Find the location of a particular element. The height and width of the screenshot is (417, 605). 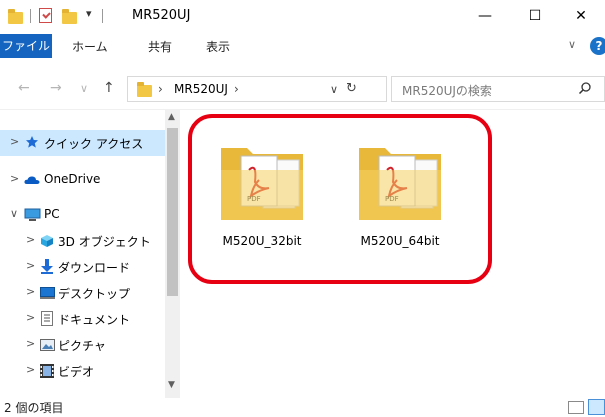

address-dropdown: ∨ is located at coordinates (334, 89).